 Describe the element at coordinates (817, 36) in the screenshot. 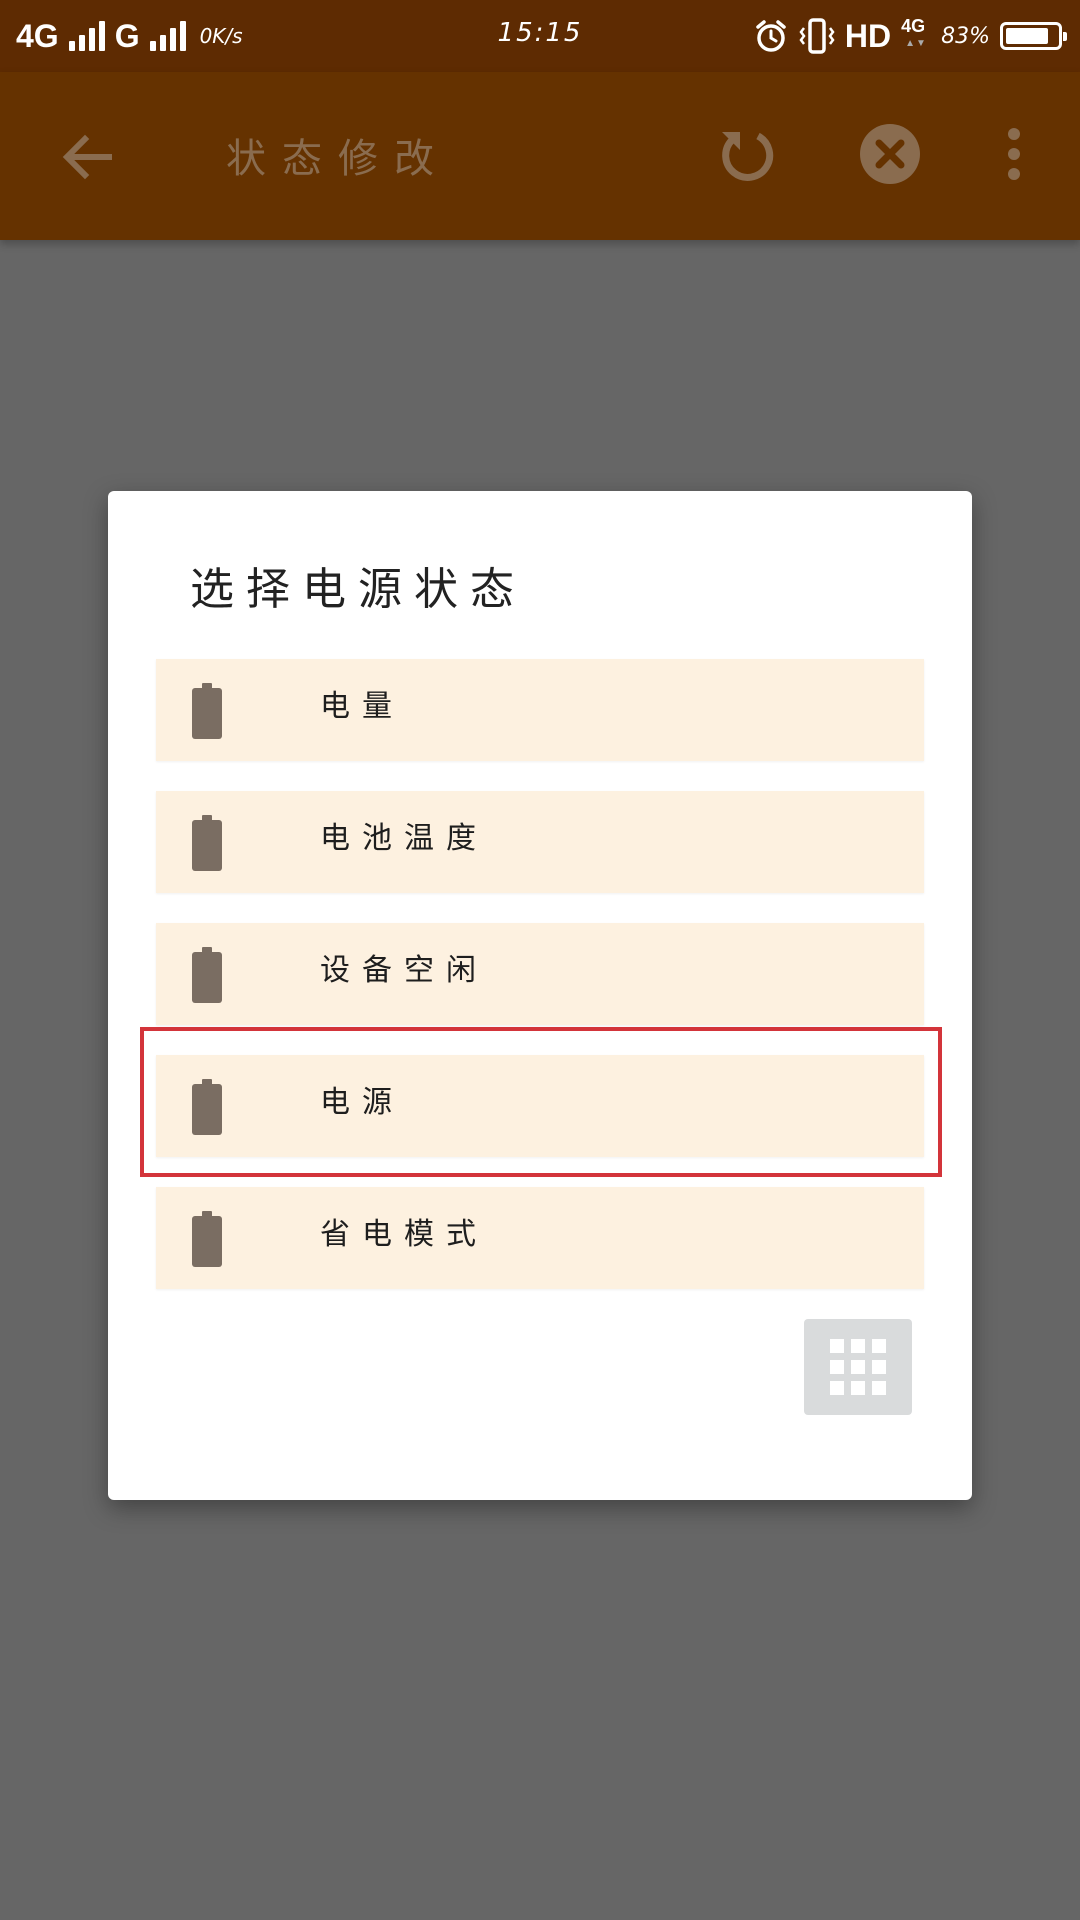

I see `vibrate-icon` at that location.